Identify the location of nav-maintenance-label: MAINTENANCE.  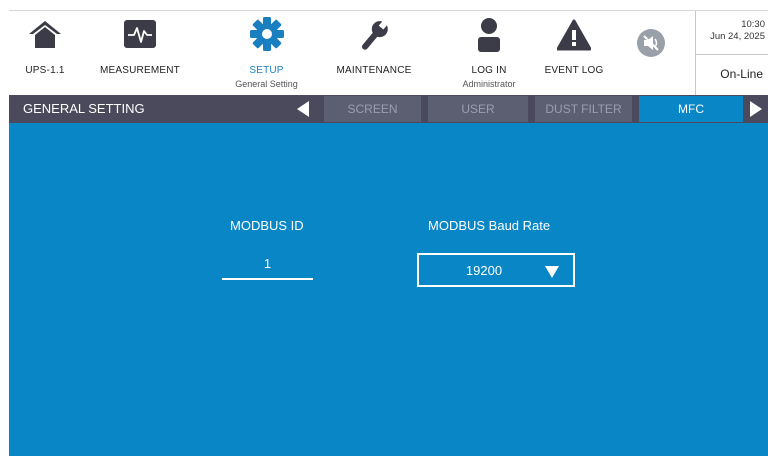
(374, 70).